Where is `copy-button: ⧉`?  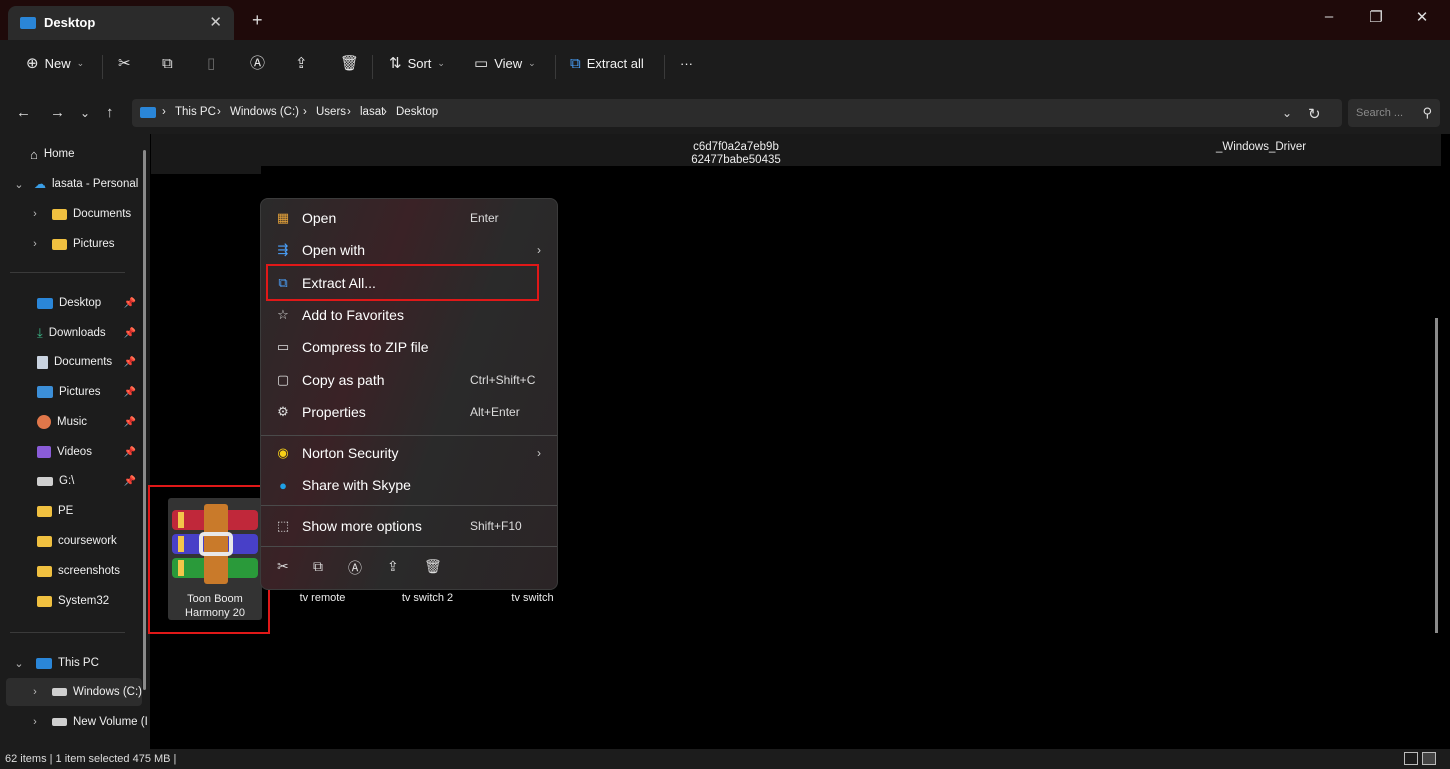 copy-button: ⧉ is located at coordinates (167, 63).